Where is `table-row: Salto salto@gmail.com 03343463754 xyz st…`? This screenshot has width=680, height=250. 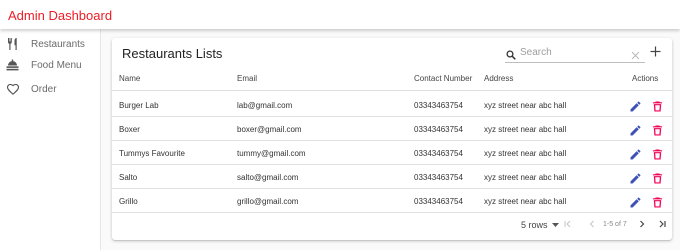
table-row: Salto salto@gmail.com 03343463754 xyz st… is located at coordinates (392, 177).